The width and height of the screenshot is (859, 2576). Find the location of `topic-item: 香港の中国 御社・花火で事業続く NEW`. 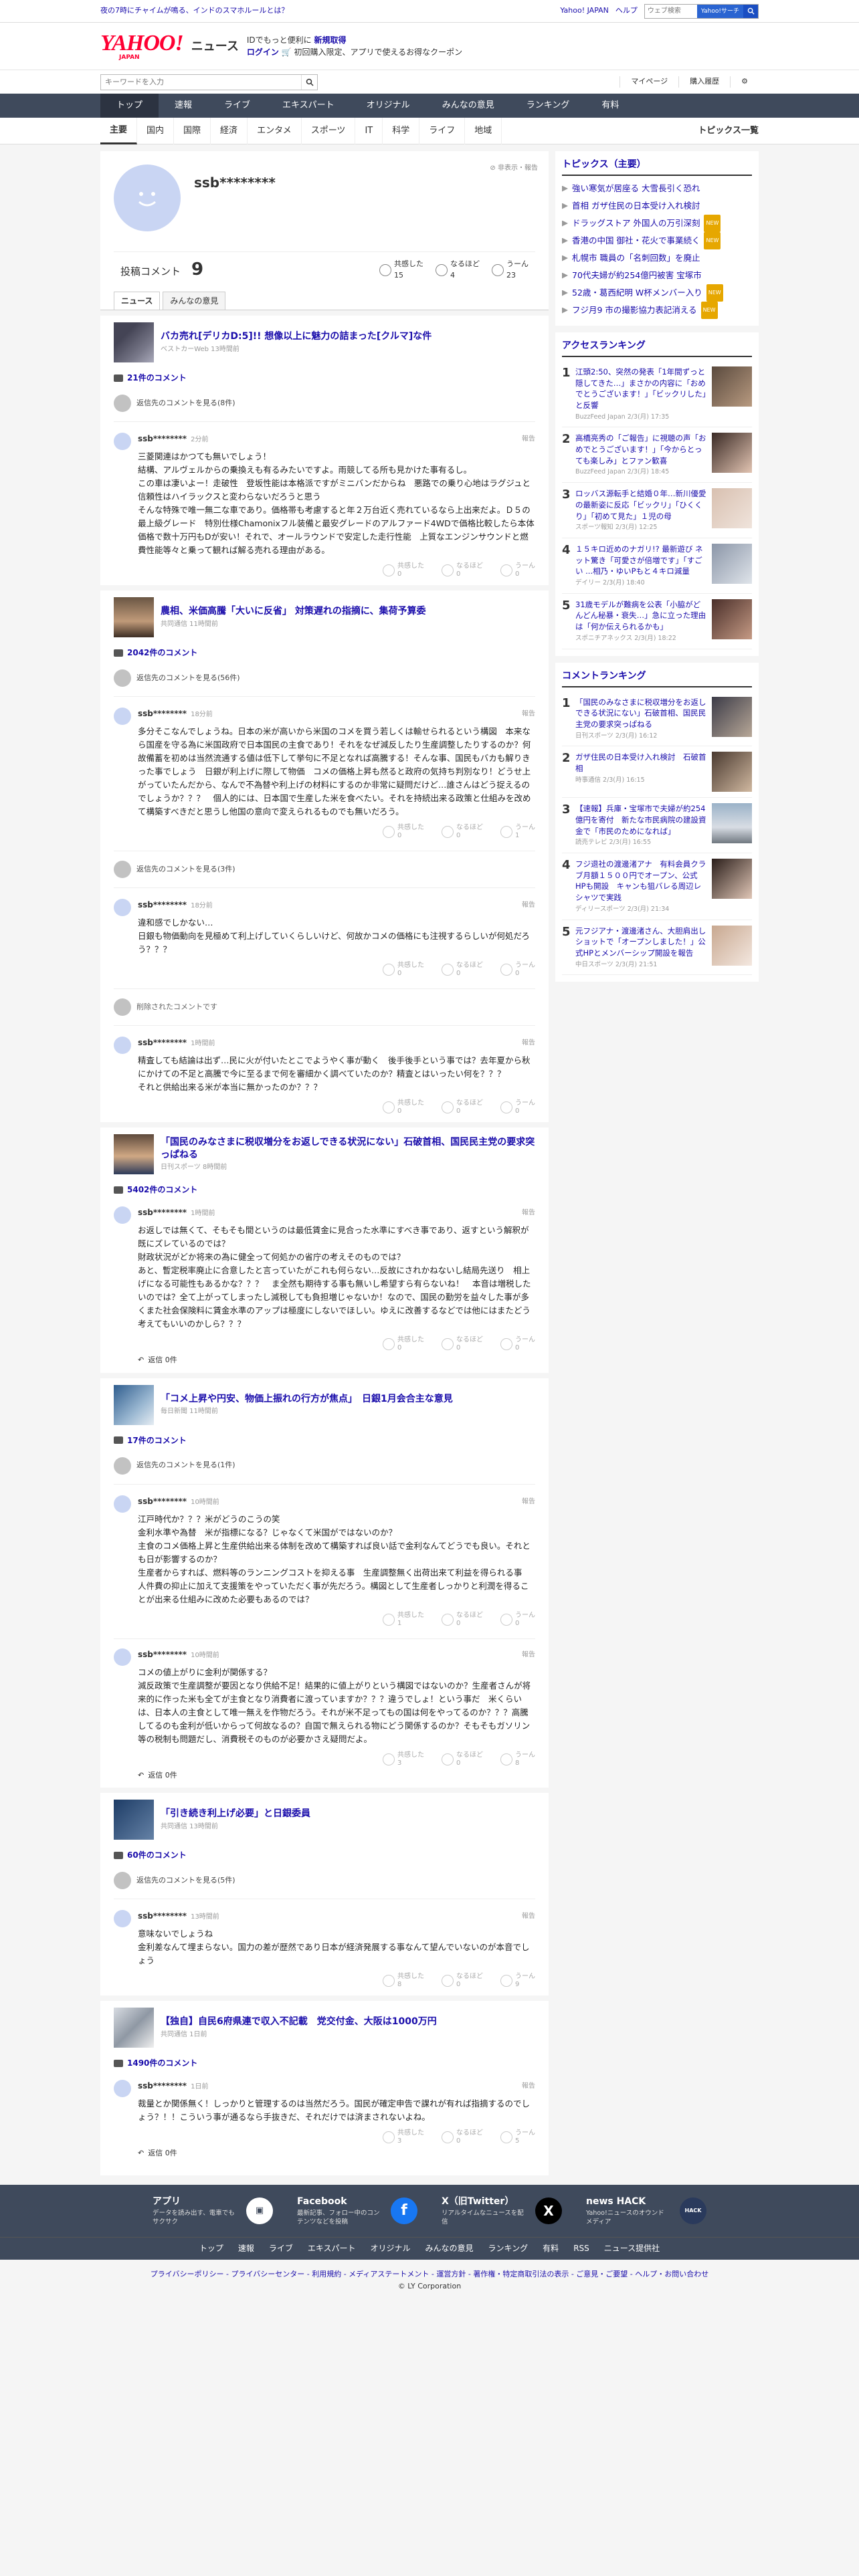

topic-item: 香港の中国 御社・花火で事業続く NEW is located at coordinates (657, 241).